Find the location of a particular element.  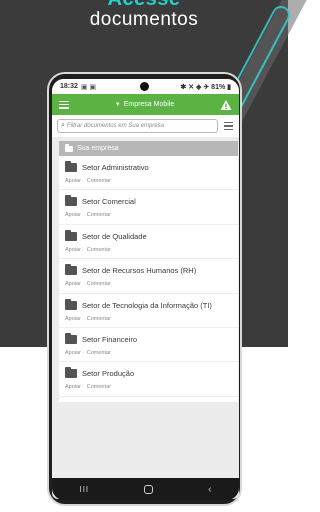

warning-triangle-icon is located at coordinates (226, 105).